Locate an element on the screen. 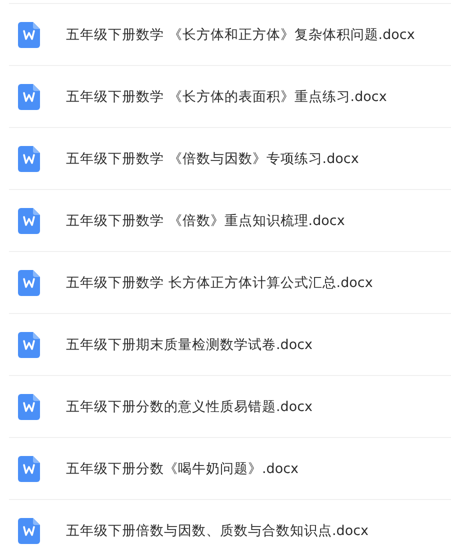 The image size is (451, 547). file-name: 五年级下册数学 长方体正方体计算公式汇总.docx is located at coordinates (219, 283).